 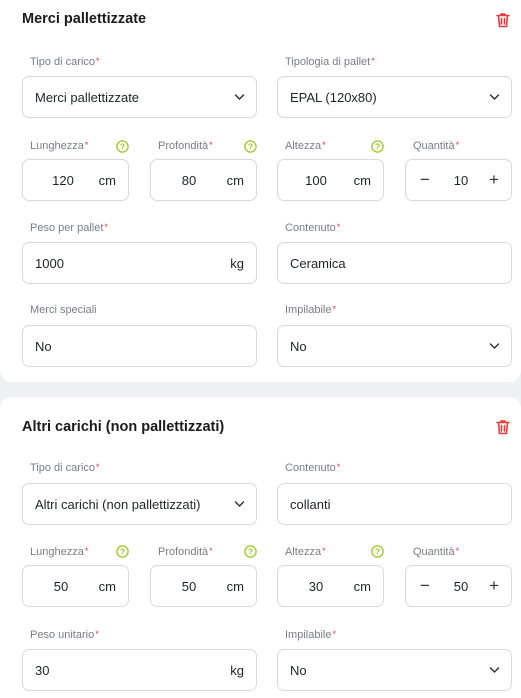 I want to click on quantity-value: 10, so click(x=461, y=180).